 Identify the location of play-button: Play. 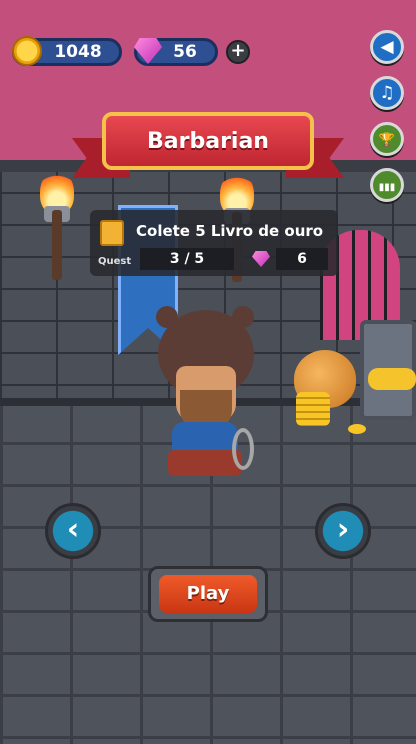
(208, 594).